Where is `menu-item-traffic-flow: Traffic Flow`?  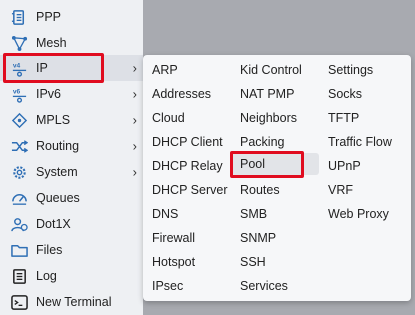
menu-item-traffic-flow: Traffic Flow is located at coordinates (360, 142).